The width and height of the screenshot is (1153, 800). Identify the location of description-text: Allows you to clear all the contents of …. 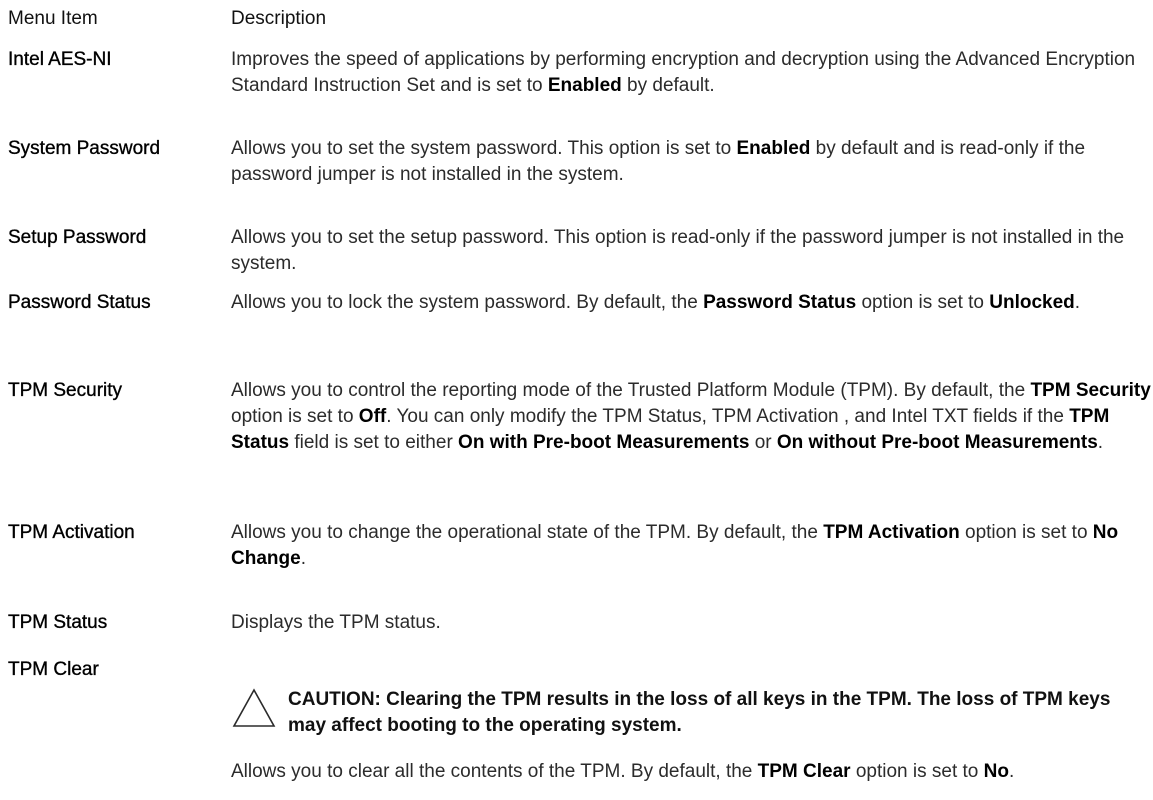
(691, 772).